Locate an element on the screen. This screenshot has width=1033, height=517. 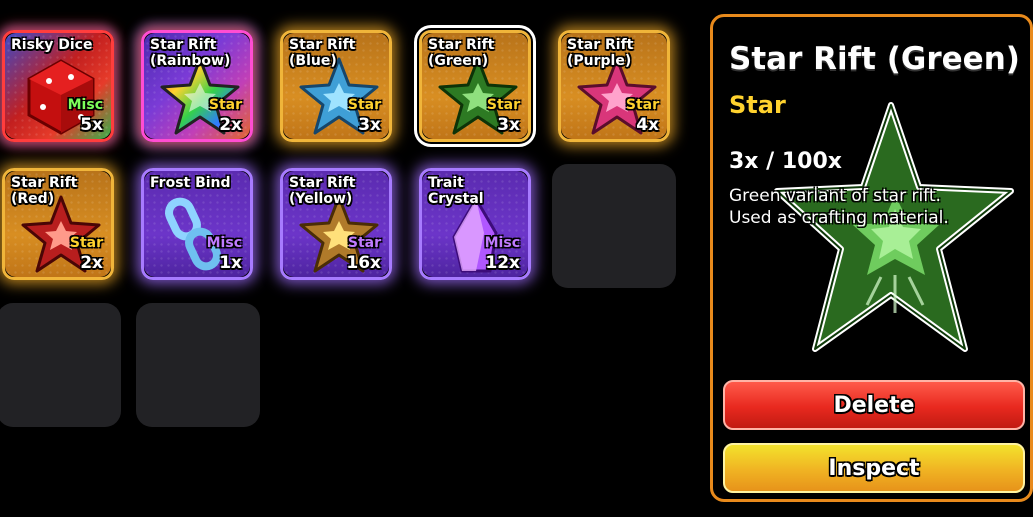
inventory-slot-star-rift-yellow: Star Rift (Yellow) Star 16x is located at coordinates (336, 224).